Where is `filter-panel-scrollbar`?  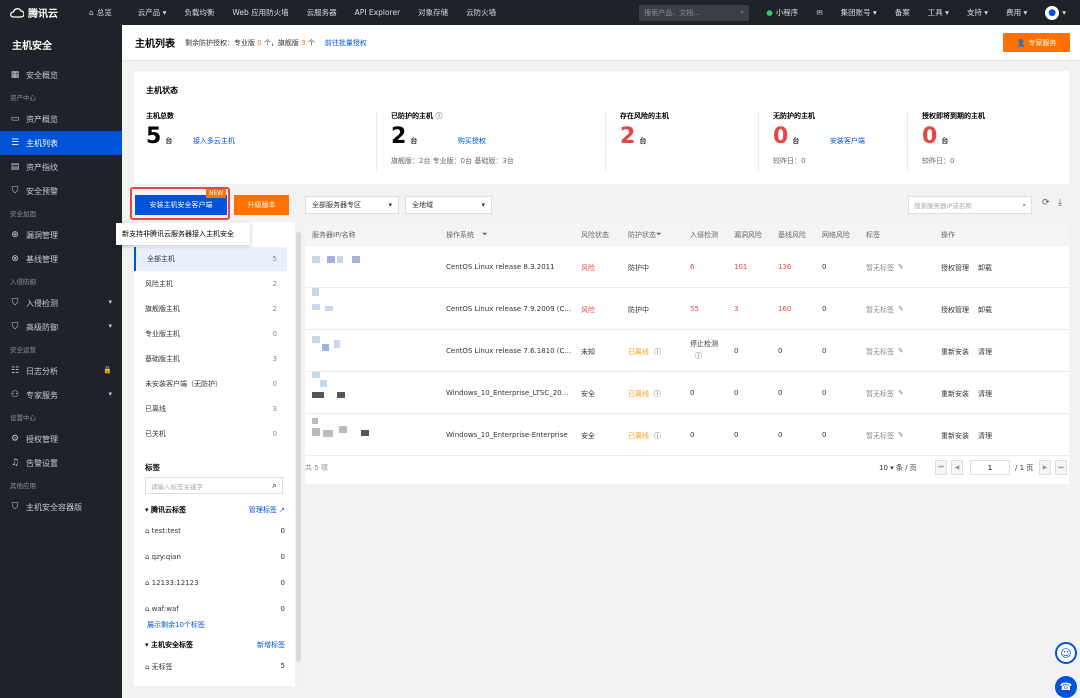
filter-panel-scrollbar is located at coordinates (298, 454).